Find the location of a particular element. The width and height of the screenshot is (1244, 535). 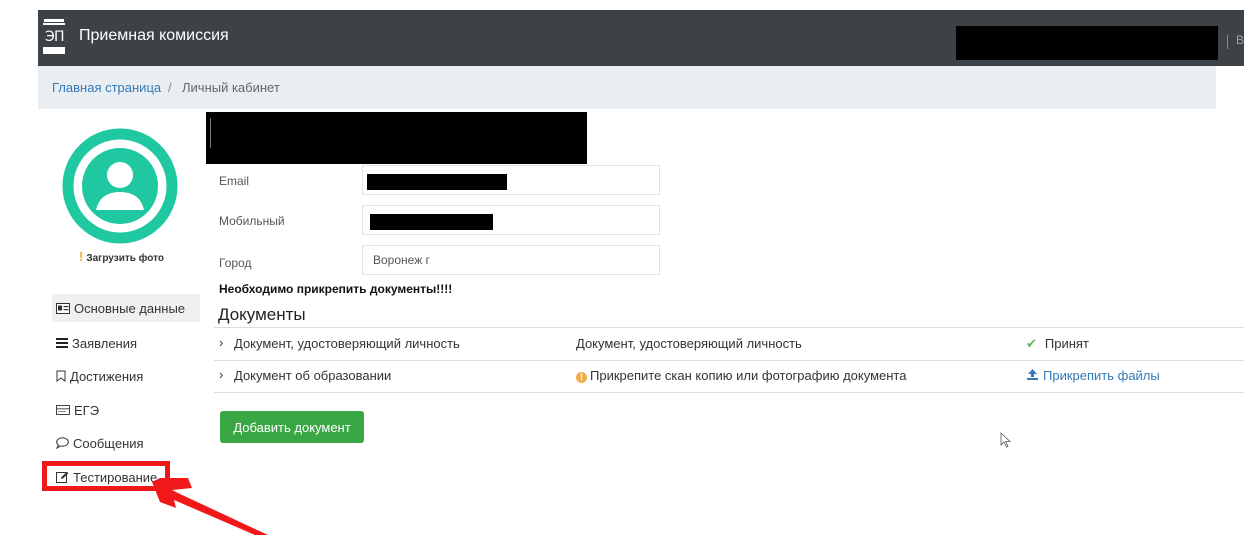

documents-heading: Документы is located at coordinates (262, 314).